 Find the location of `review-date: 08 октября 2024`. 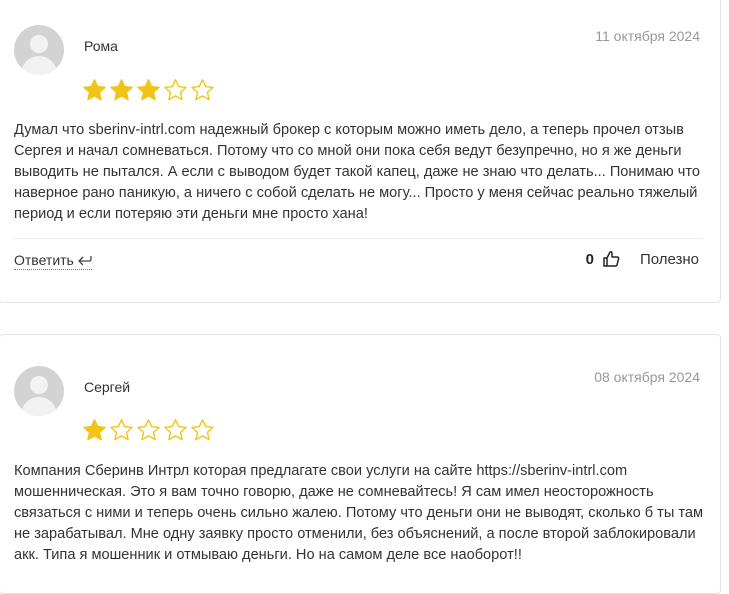

review-date: 08 октября 2024 is located at coordinates (647, 377).